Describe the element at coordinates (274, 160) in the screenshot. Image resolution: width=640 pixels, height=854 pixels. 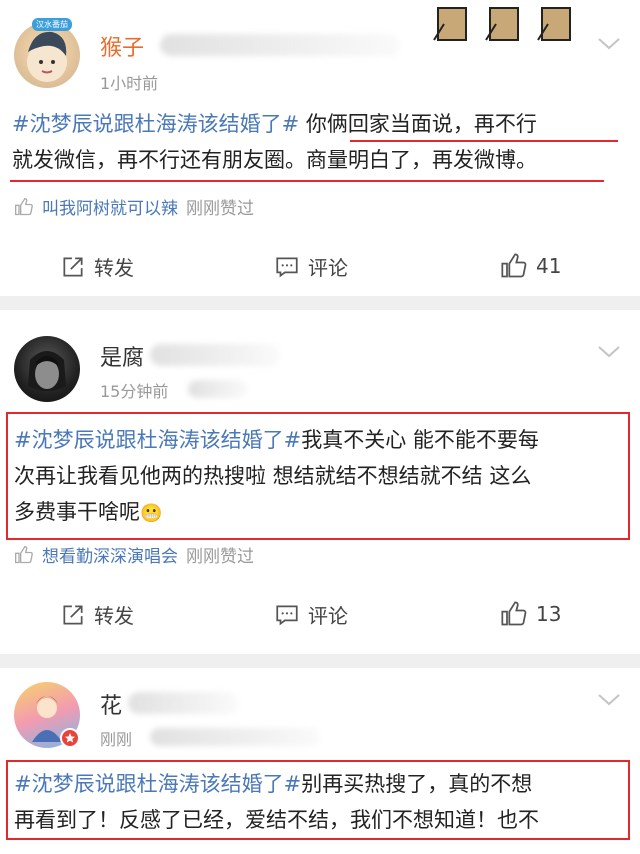
I see `post-text-line: 就发微信，再不行还有朋友圈。商量明白了，再发微博。` at that location.